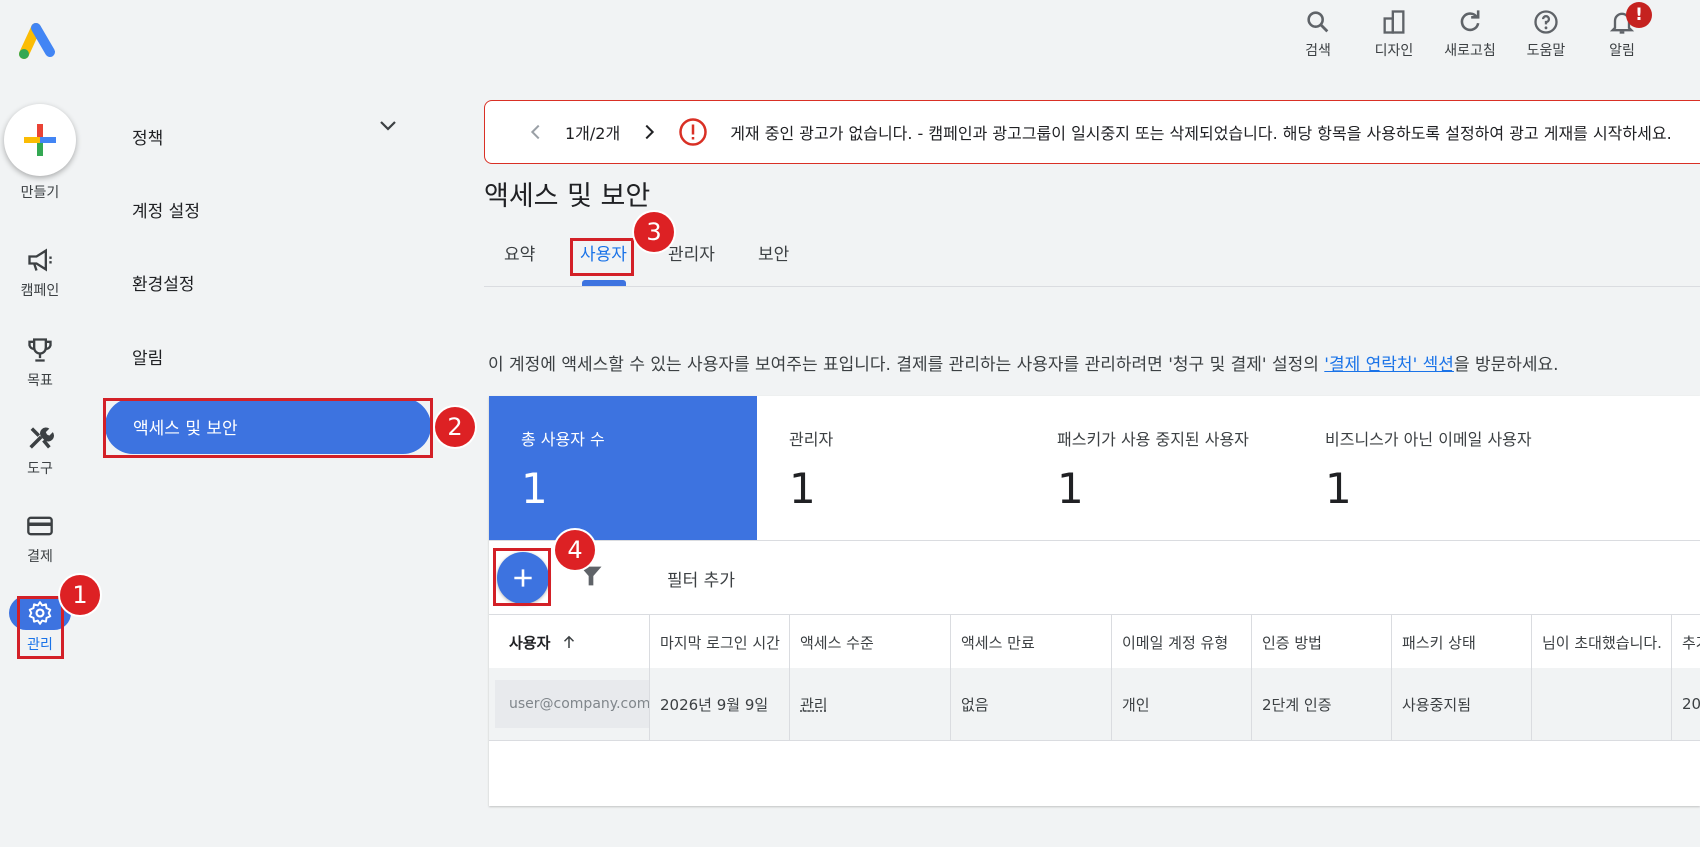 This screenshot has height=847, width=1700. I want to click on arrow-up-icon, so click(569, 641).